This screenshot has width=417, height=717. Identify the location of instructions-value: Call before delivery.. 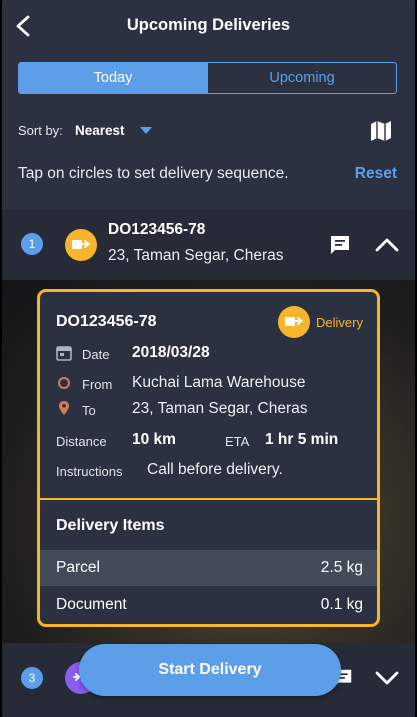
(215, 469).